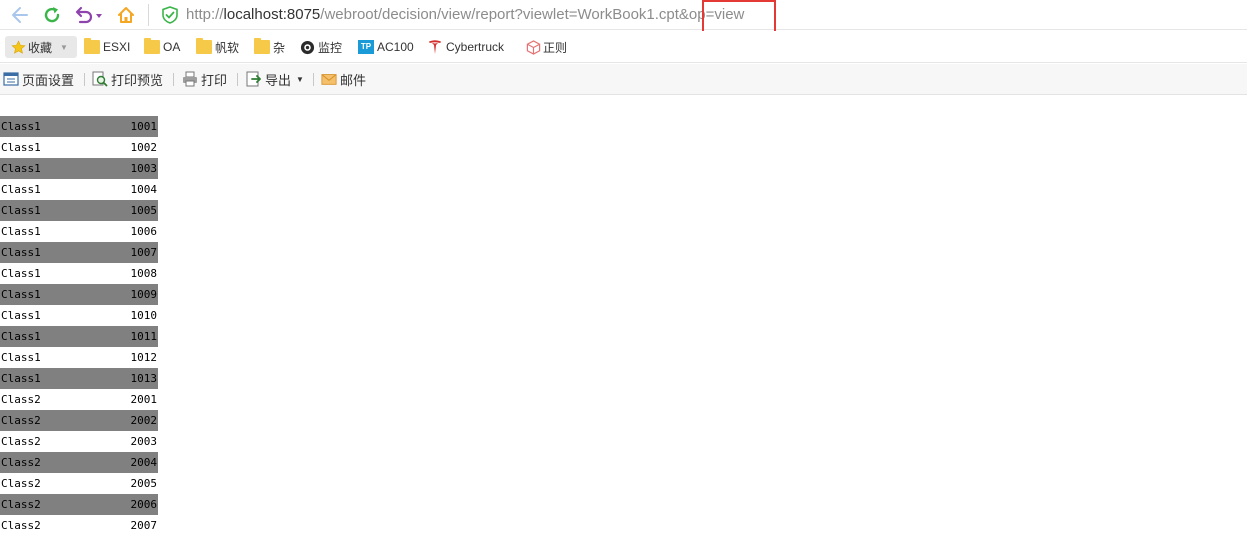  Describe the element at coordinates (170, 15) in the screenshot. I see `secure-indicator` at that location.